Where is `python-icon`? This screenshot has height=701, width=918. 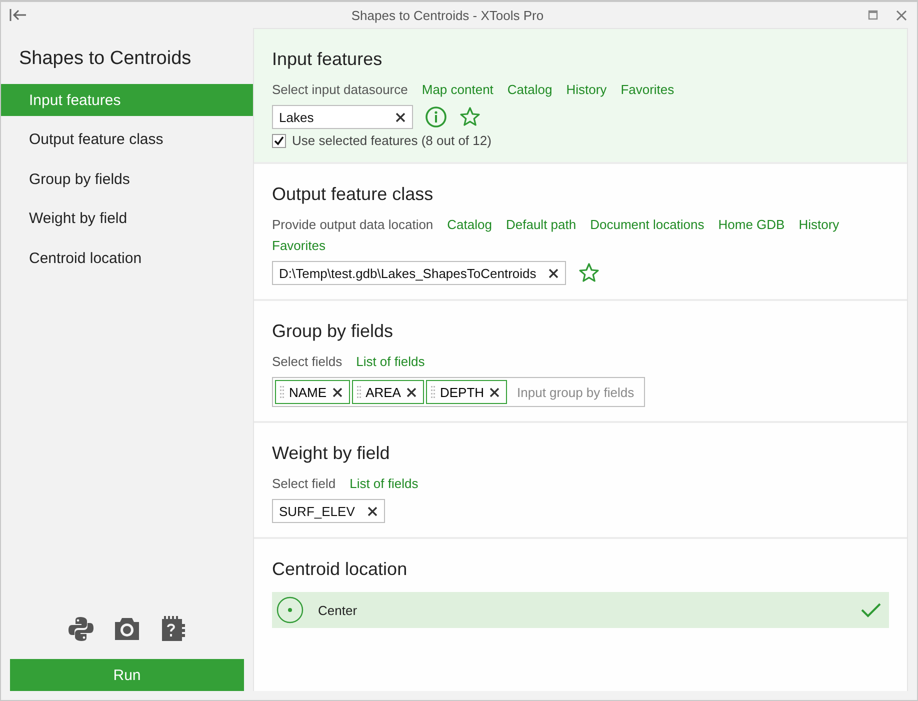
python-icon is located at coordinates (81, 629).